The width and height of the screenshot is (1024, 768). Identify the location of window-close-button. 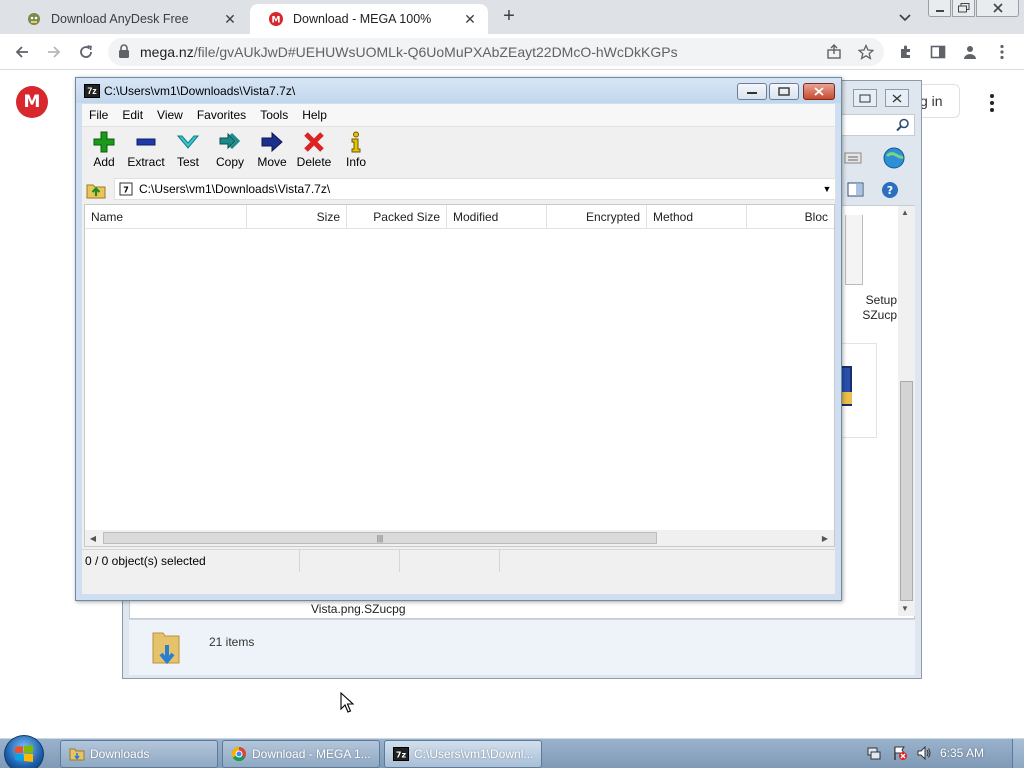
(997, 8).